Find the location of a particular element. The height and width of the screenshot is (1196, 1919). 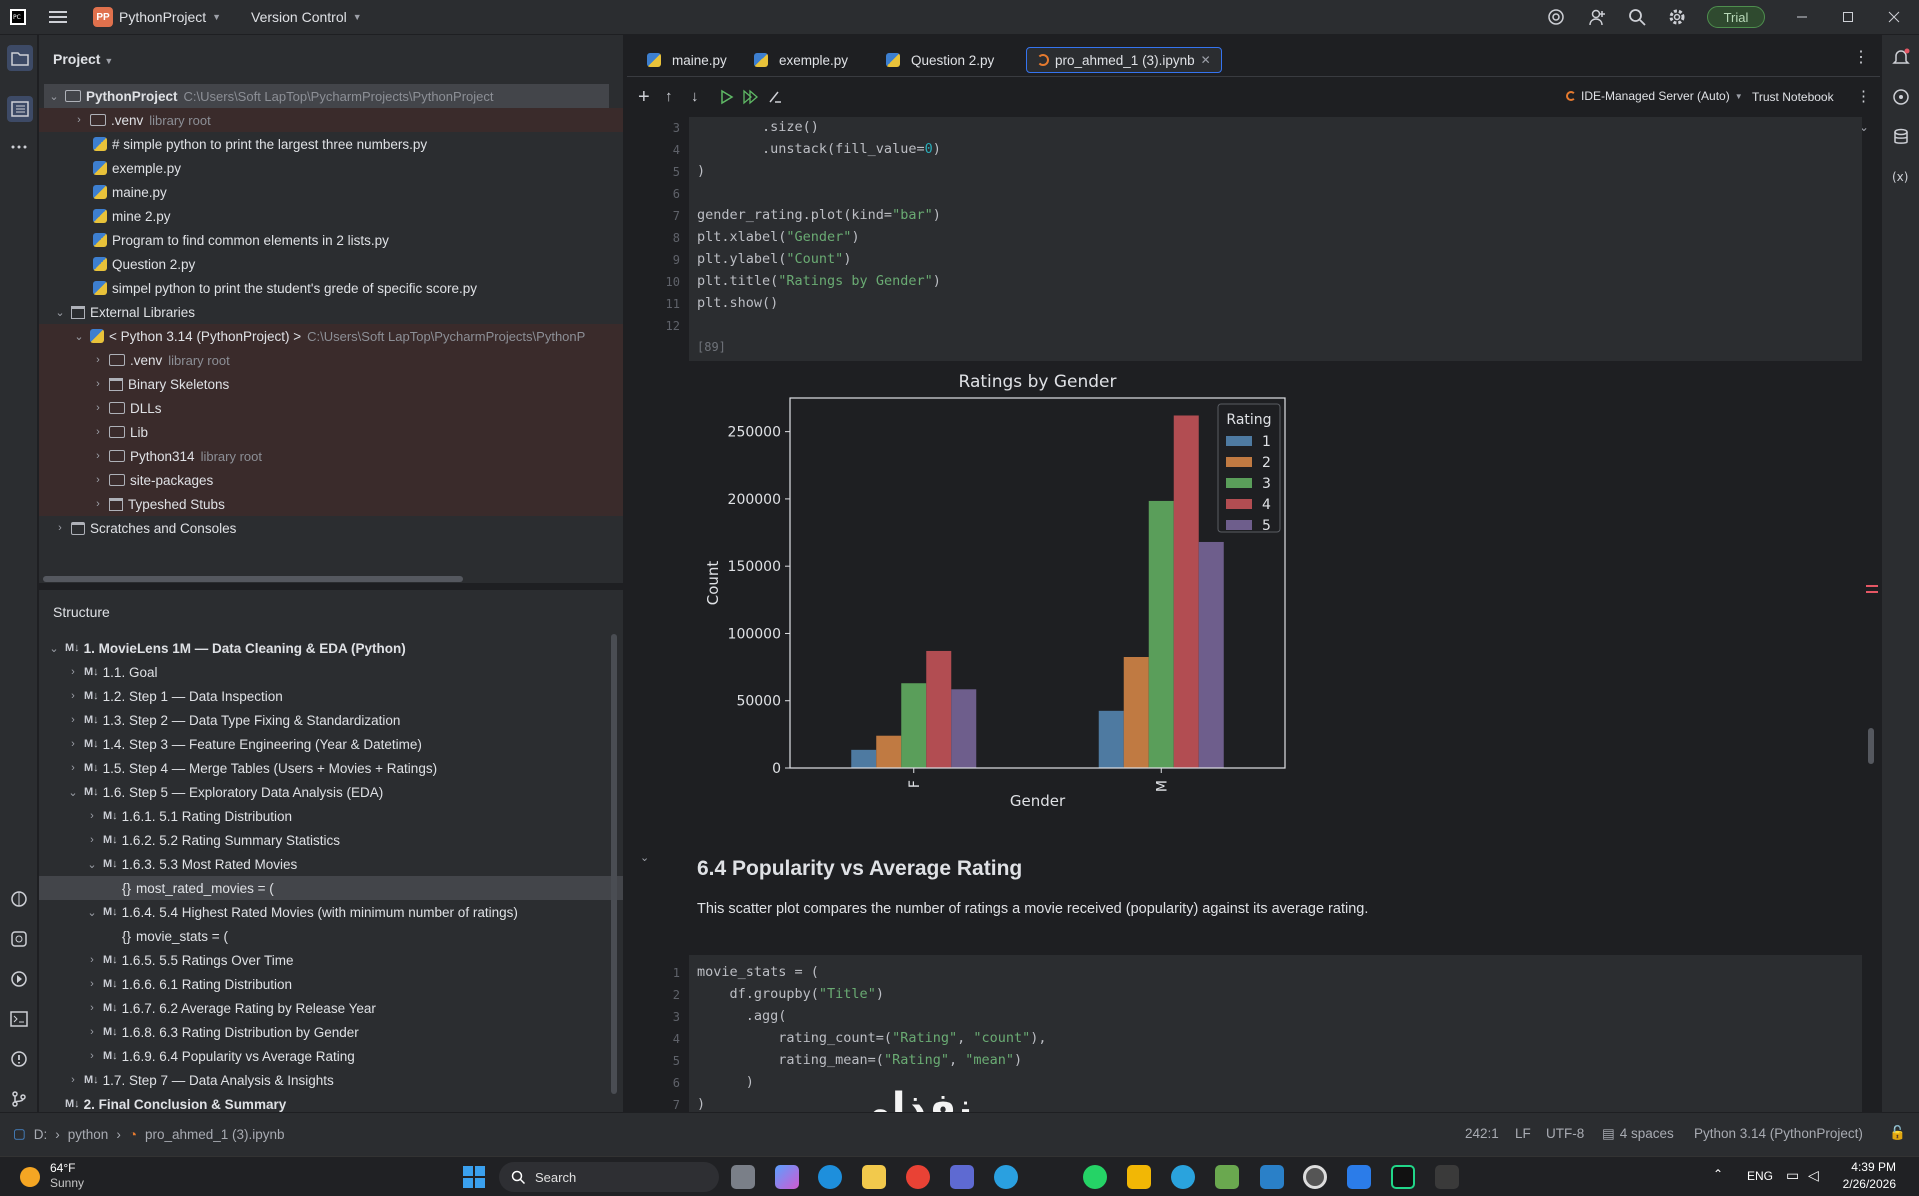

tree-item-dlls: › DLLs is located at coordinates (331, 408).